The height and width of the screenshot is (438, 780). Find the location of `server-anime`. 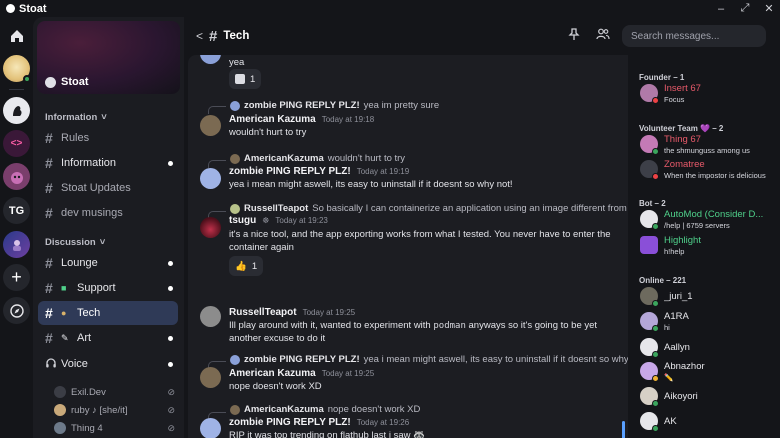

server-anime is located at coordinates (16, 244).